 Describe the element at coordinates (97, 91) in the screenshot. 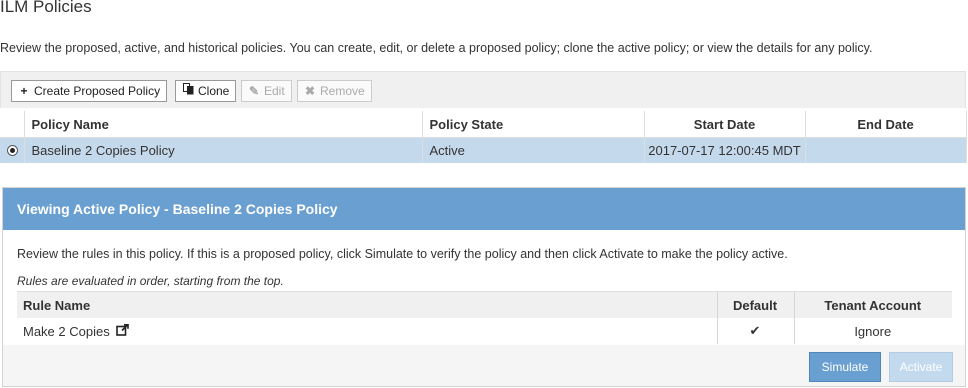

I see `create-proposed-policy-label: Create Proposed Policy` at that location.